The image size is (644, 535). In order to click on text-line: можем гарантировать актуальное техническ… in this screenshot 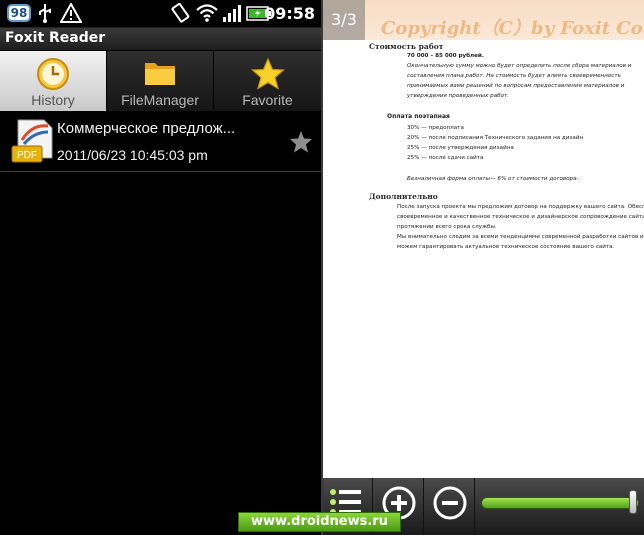, I will do `click(506, 247)`.